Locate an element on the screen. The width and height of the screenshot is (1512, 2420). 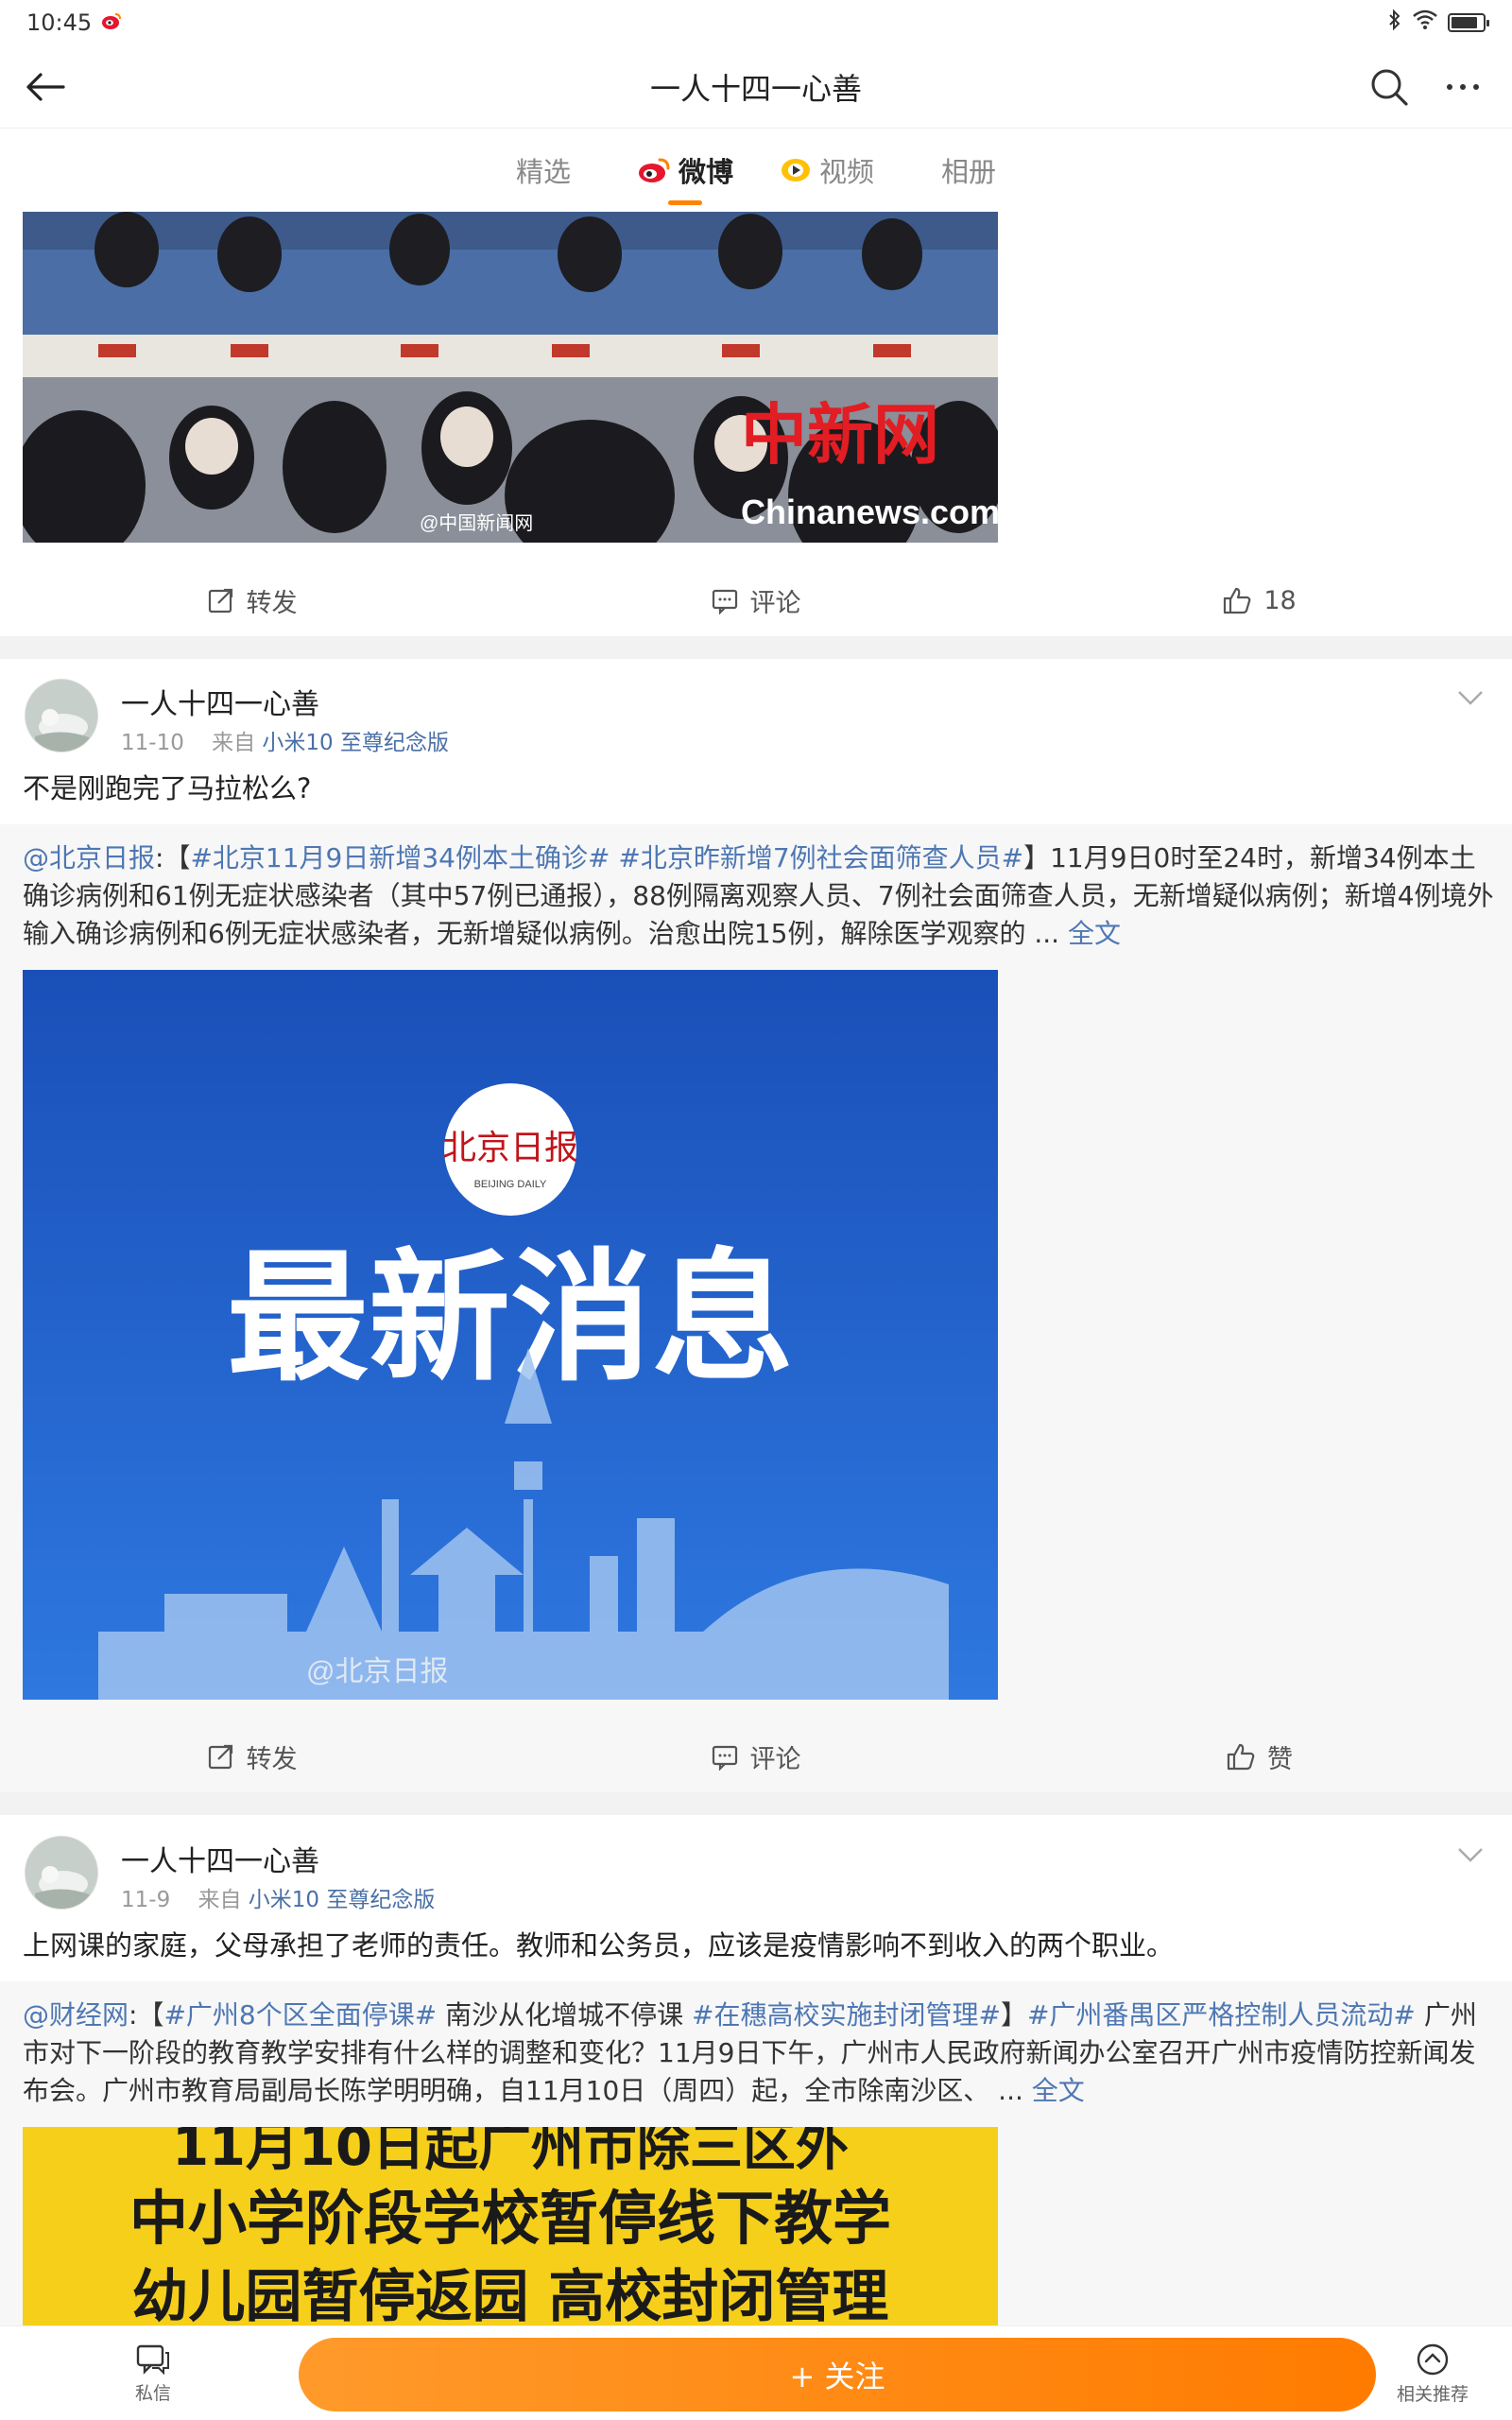
post-date: 11-10 is located at coordinates (152, 743).